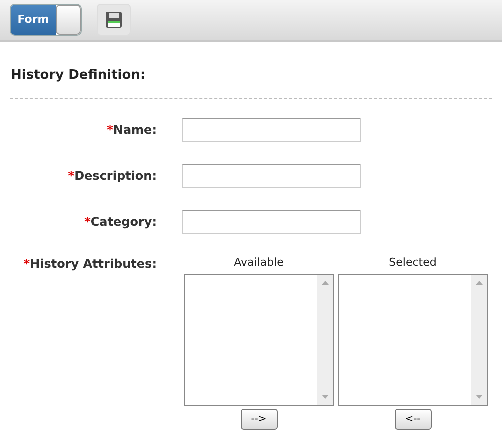 Image resolution: width=502 pixels, height=434 pixels. Describe the element at coordinates (120, 222) in the screenshot. I see `field-label: *Category:` at that location.